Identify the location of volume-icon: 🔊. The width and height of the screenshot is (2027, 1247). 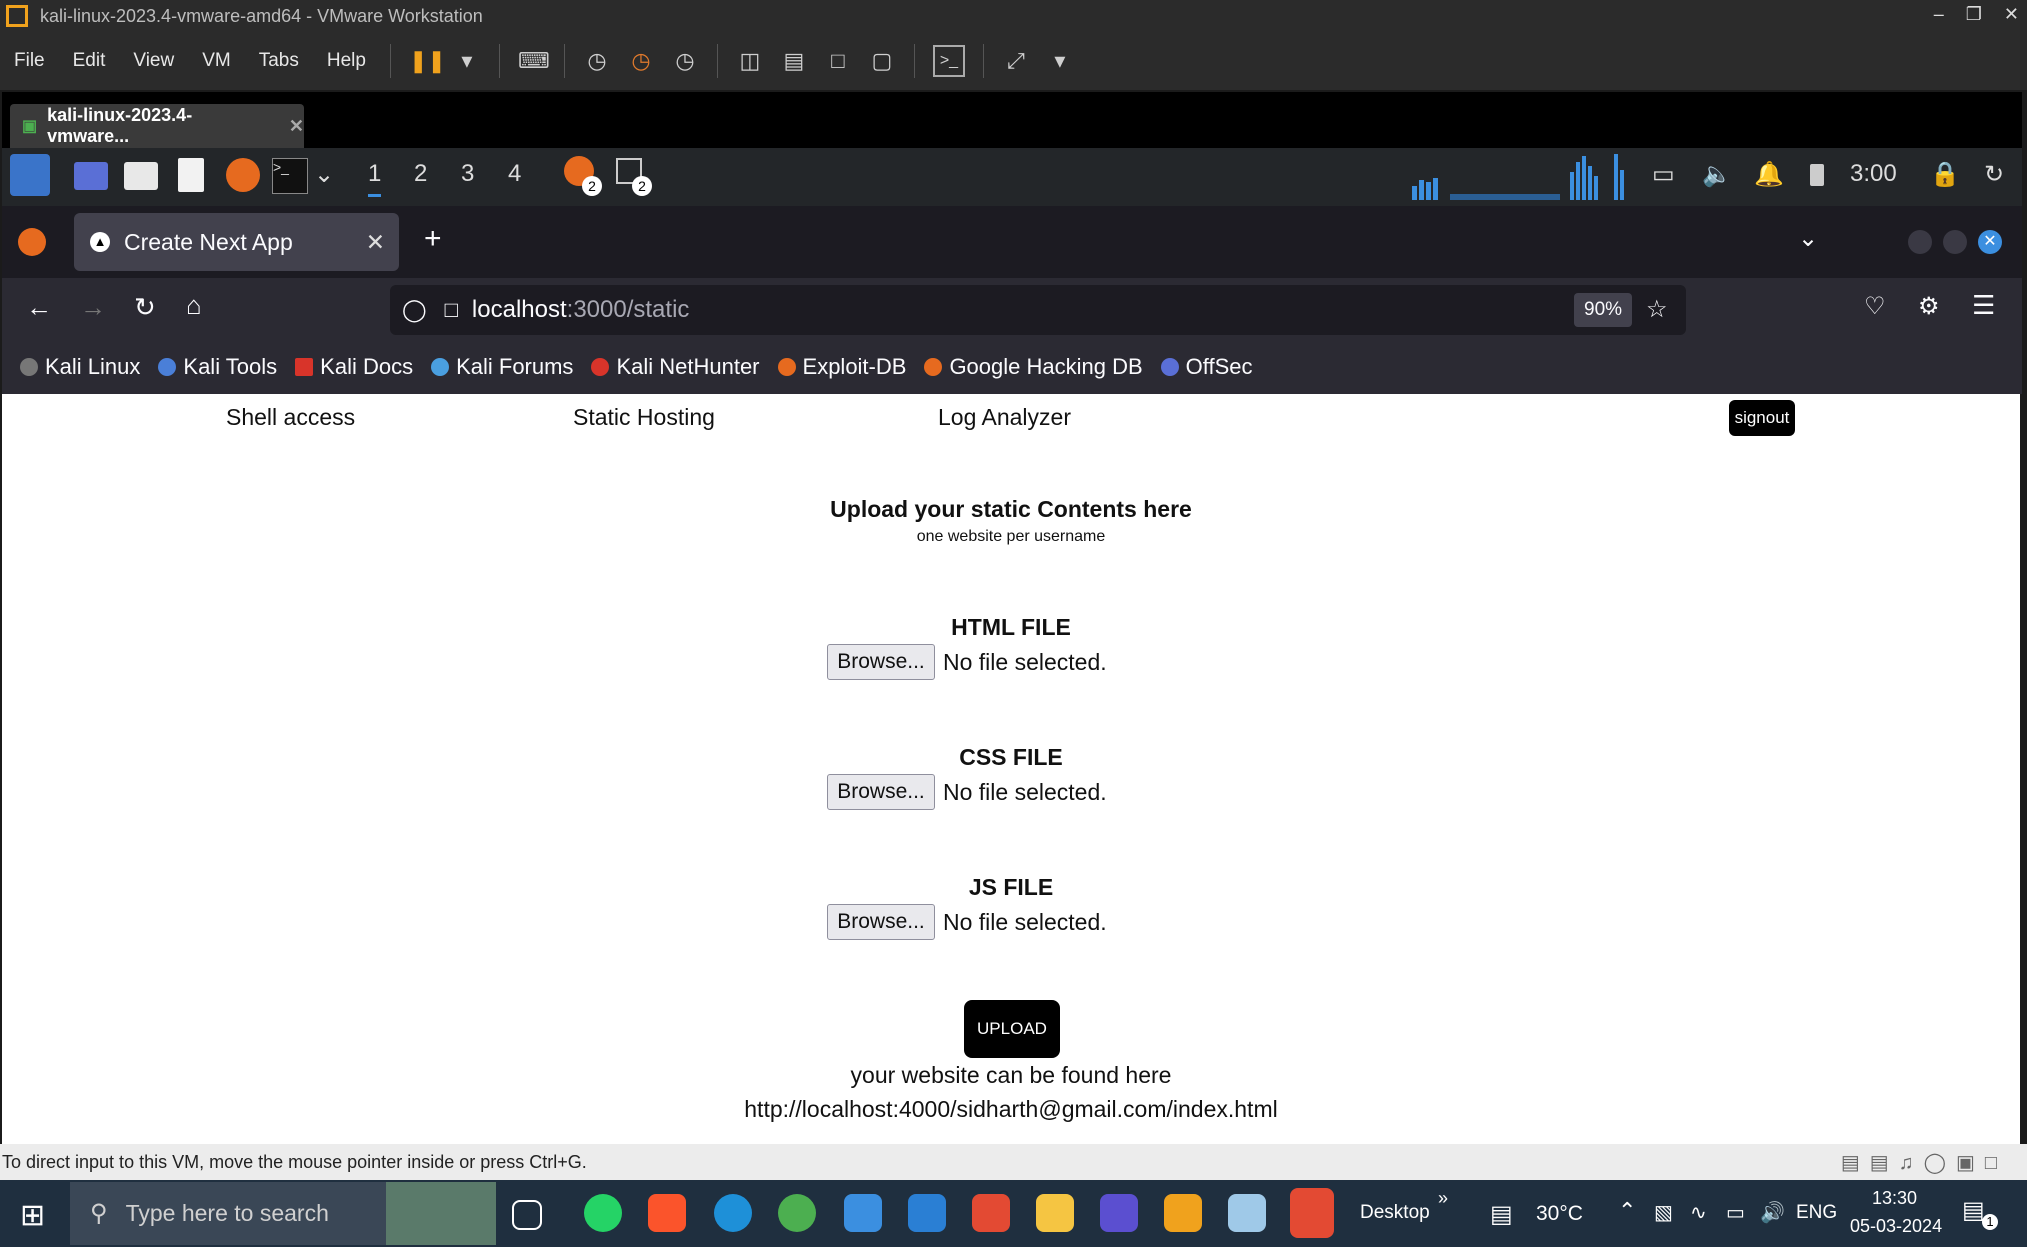
(1772, 1212).